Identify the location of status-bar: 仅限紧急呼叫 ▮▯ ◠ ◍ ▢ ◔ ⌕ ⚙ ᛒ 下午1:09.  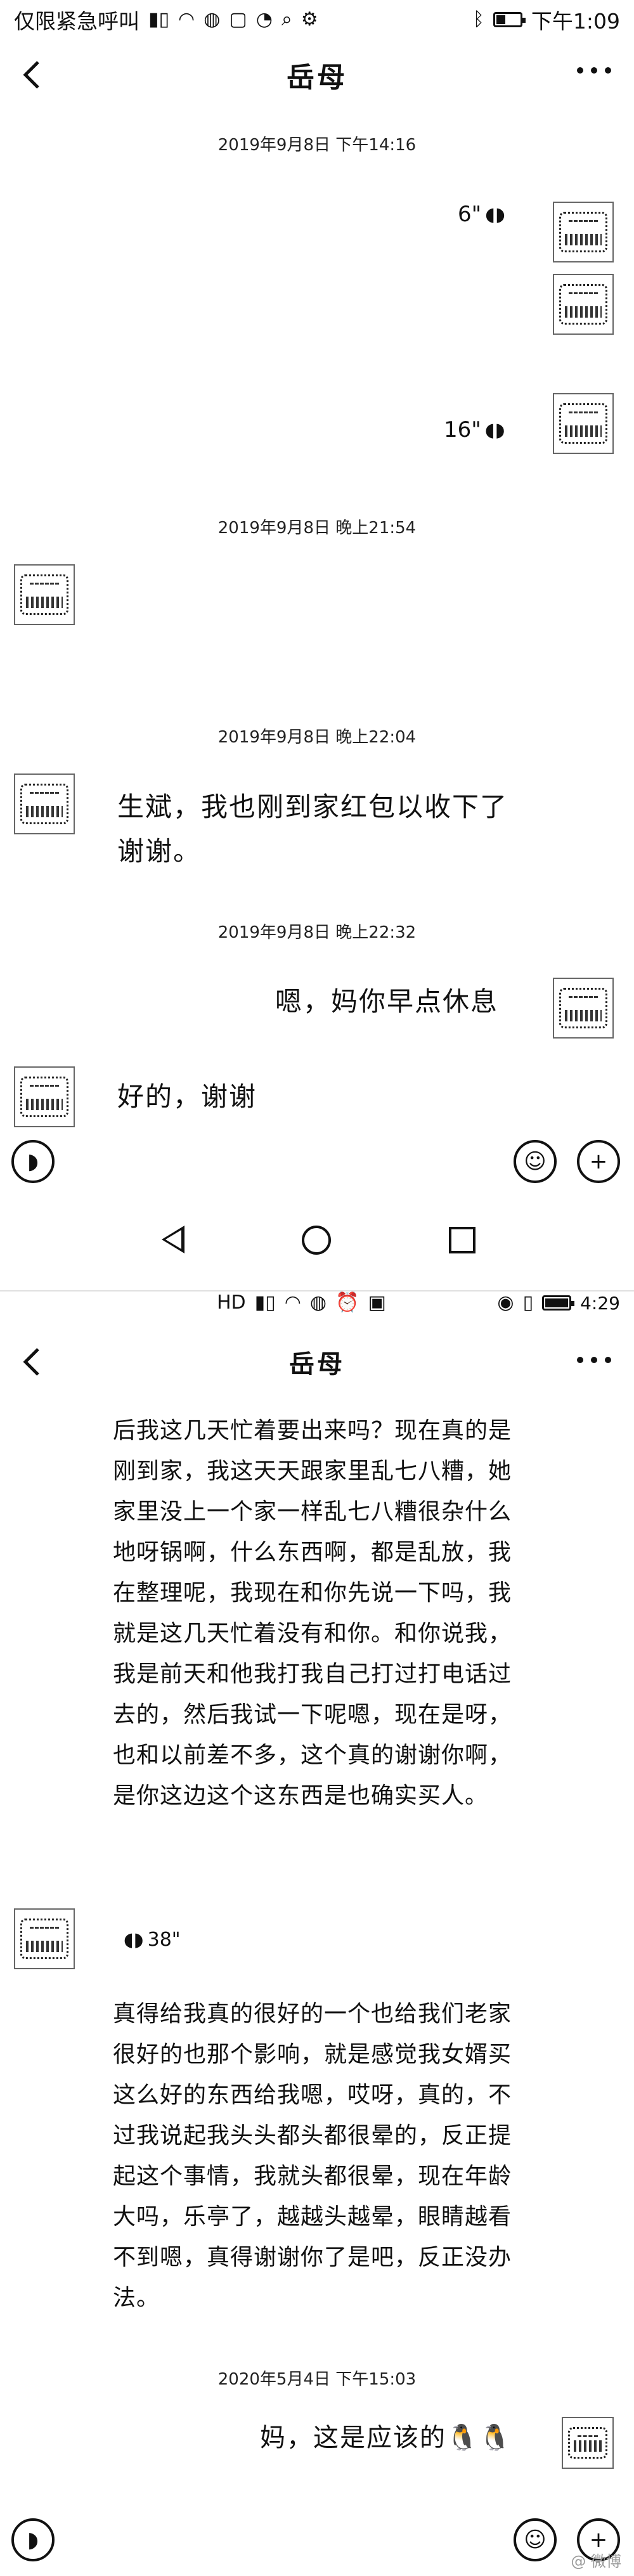
(317, 19).